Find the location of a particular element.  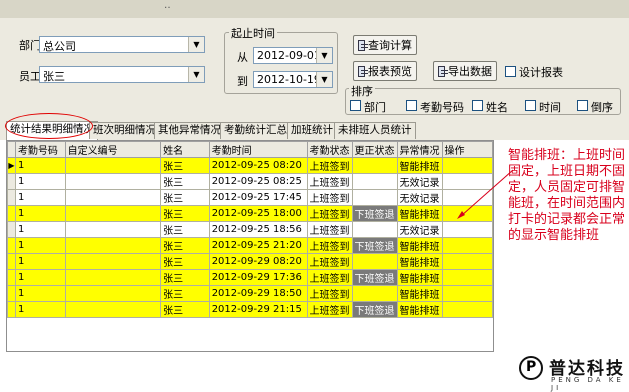

row-indicator: ▶ is located at coordinates (11, 165).